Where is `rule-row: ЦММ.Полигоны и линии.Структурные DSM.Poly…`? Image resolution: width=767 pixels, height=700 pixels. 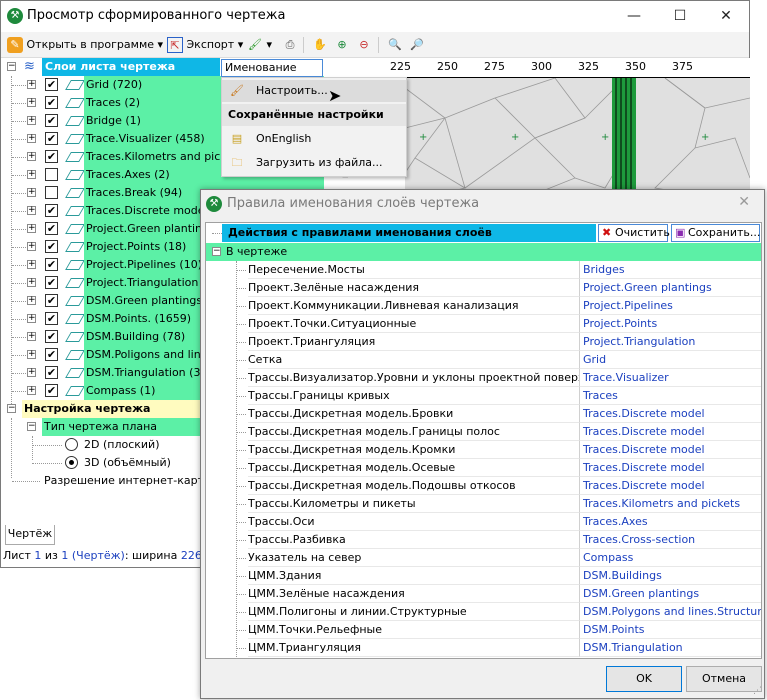
rule-row: ЦММ.Полигоны и линии.Структурные DSM.Poly… is located at coordinates (483, 612).